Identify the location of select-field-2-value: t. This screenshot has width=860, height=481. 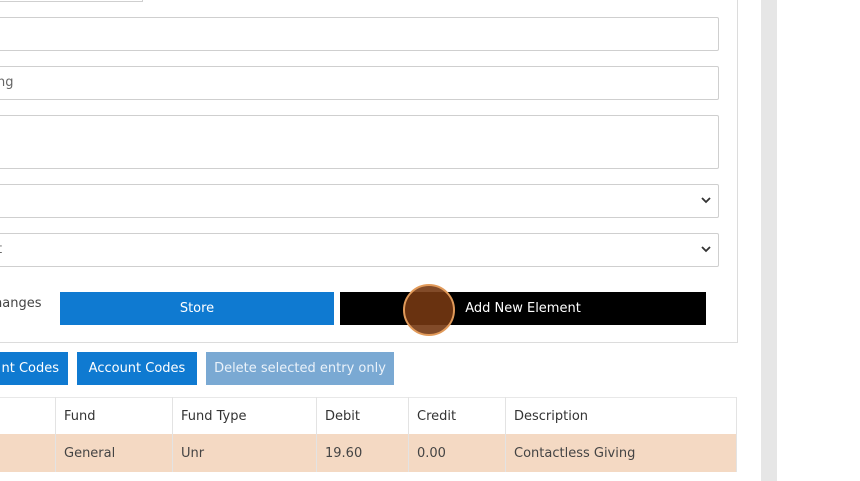
(1, 249).